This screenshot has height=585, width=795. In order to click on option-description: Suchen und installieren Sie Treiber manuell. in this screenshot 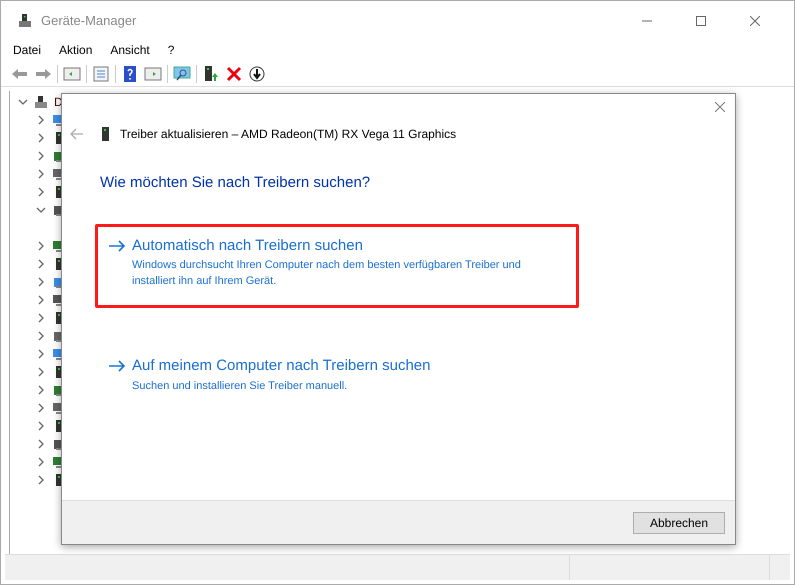, I will do `click(240, 386)`.